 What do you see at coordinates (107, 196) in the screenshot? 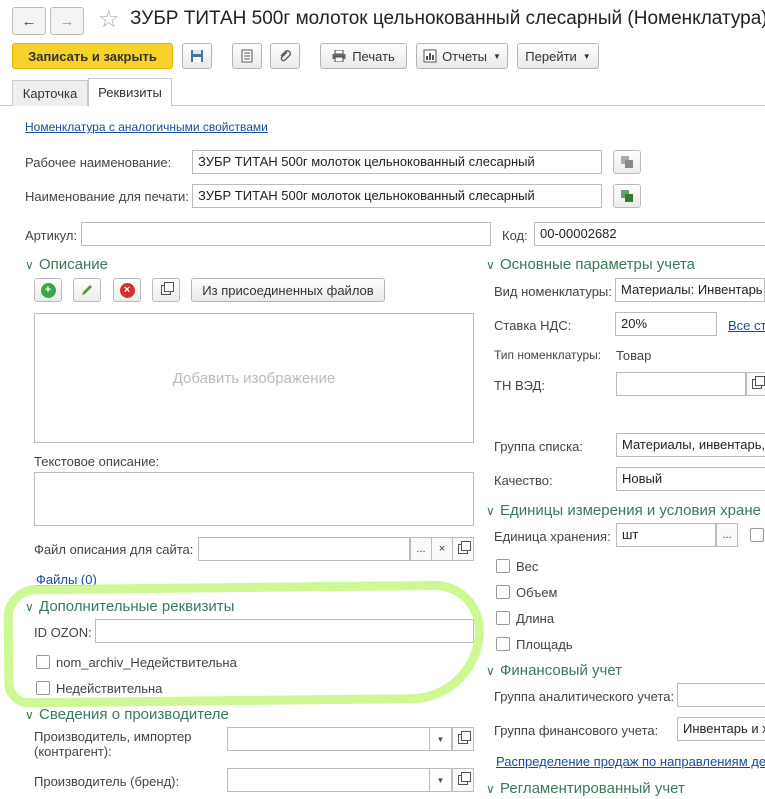
I see `print-name-label: Наименование для печати:` at bounding box center [107, 196].